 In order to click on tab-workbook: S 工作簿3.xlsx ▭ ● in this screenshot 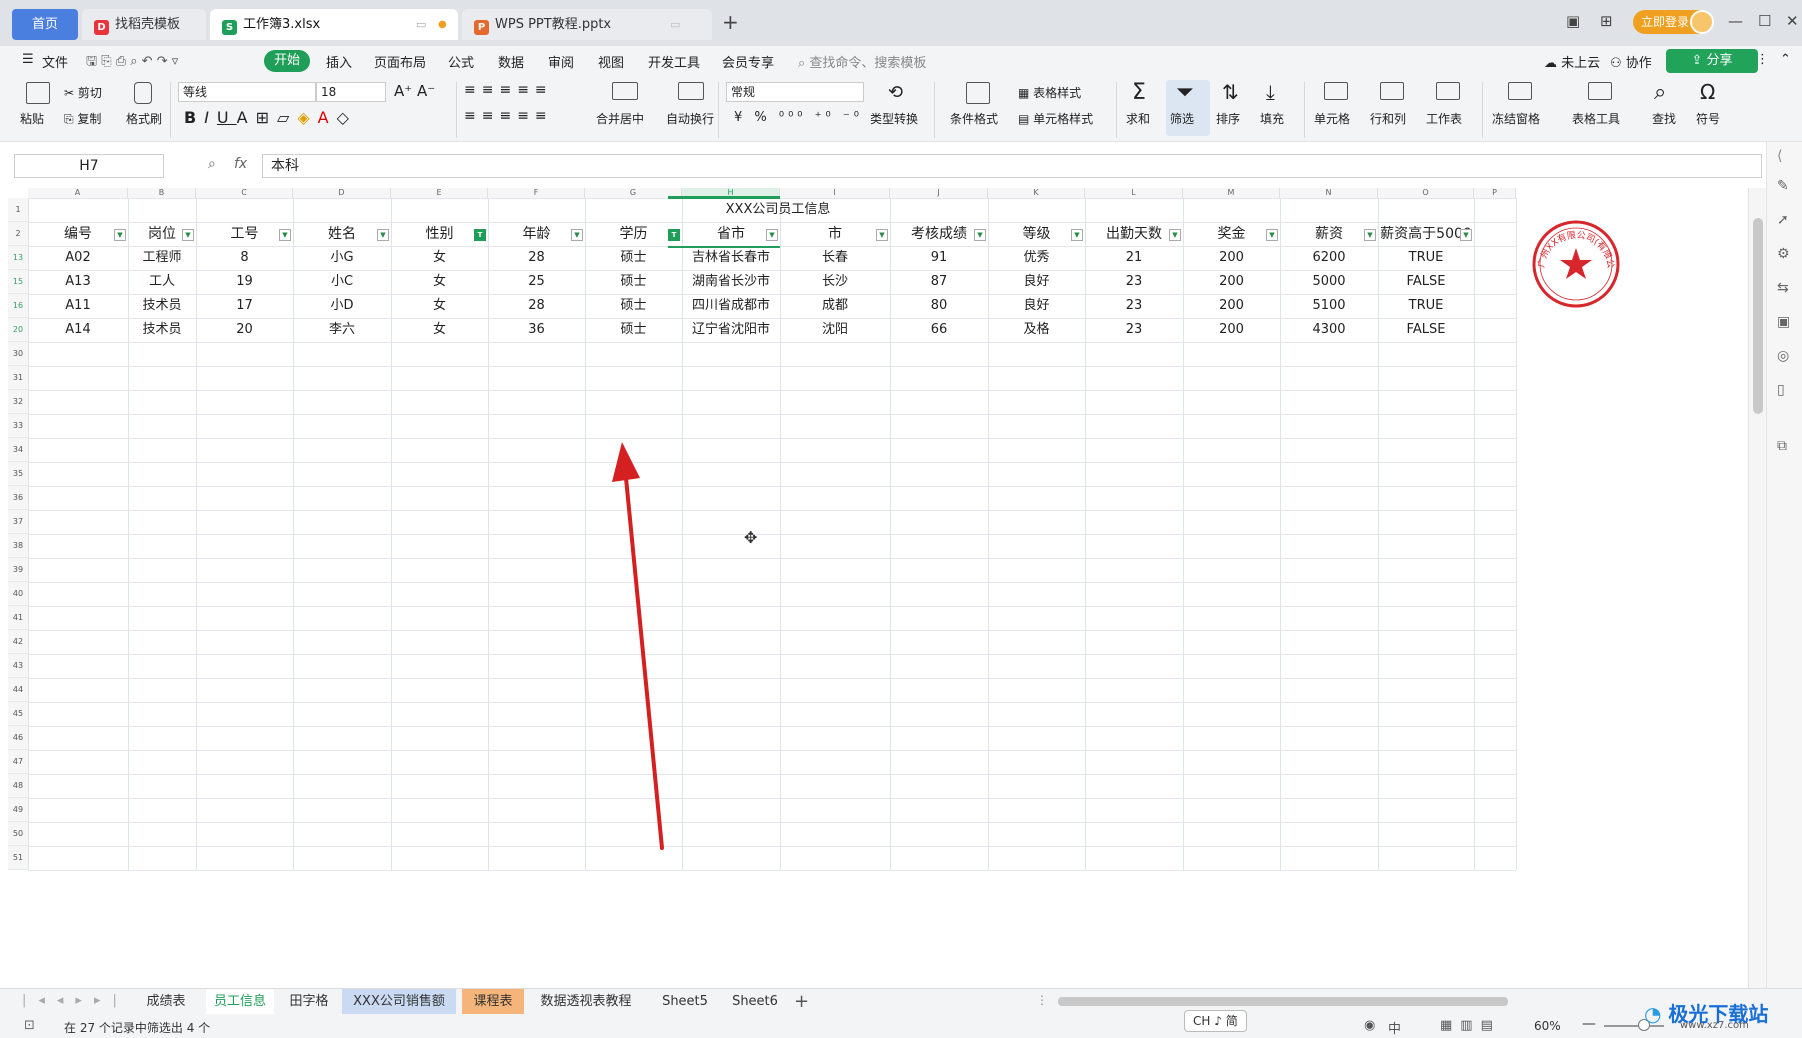, I will do `click(334, 24)`.